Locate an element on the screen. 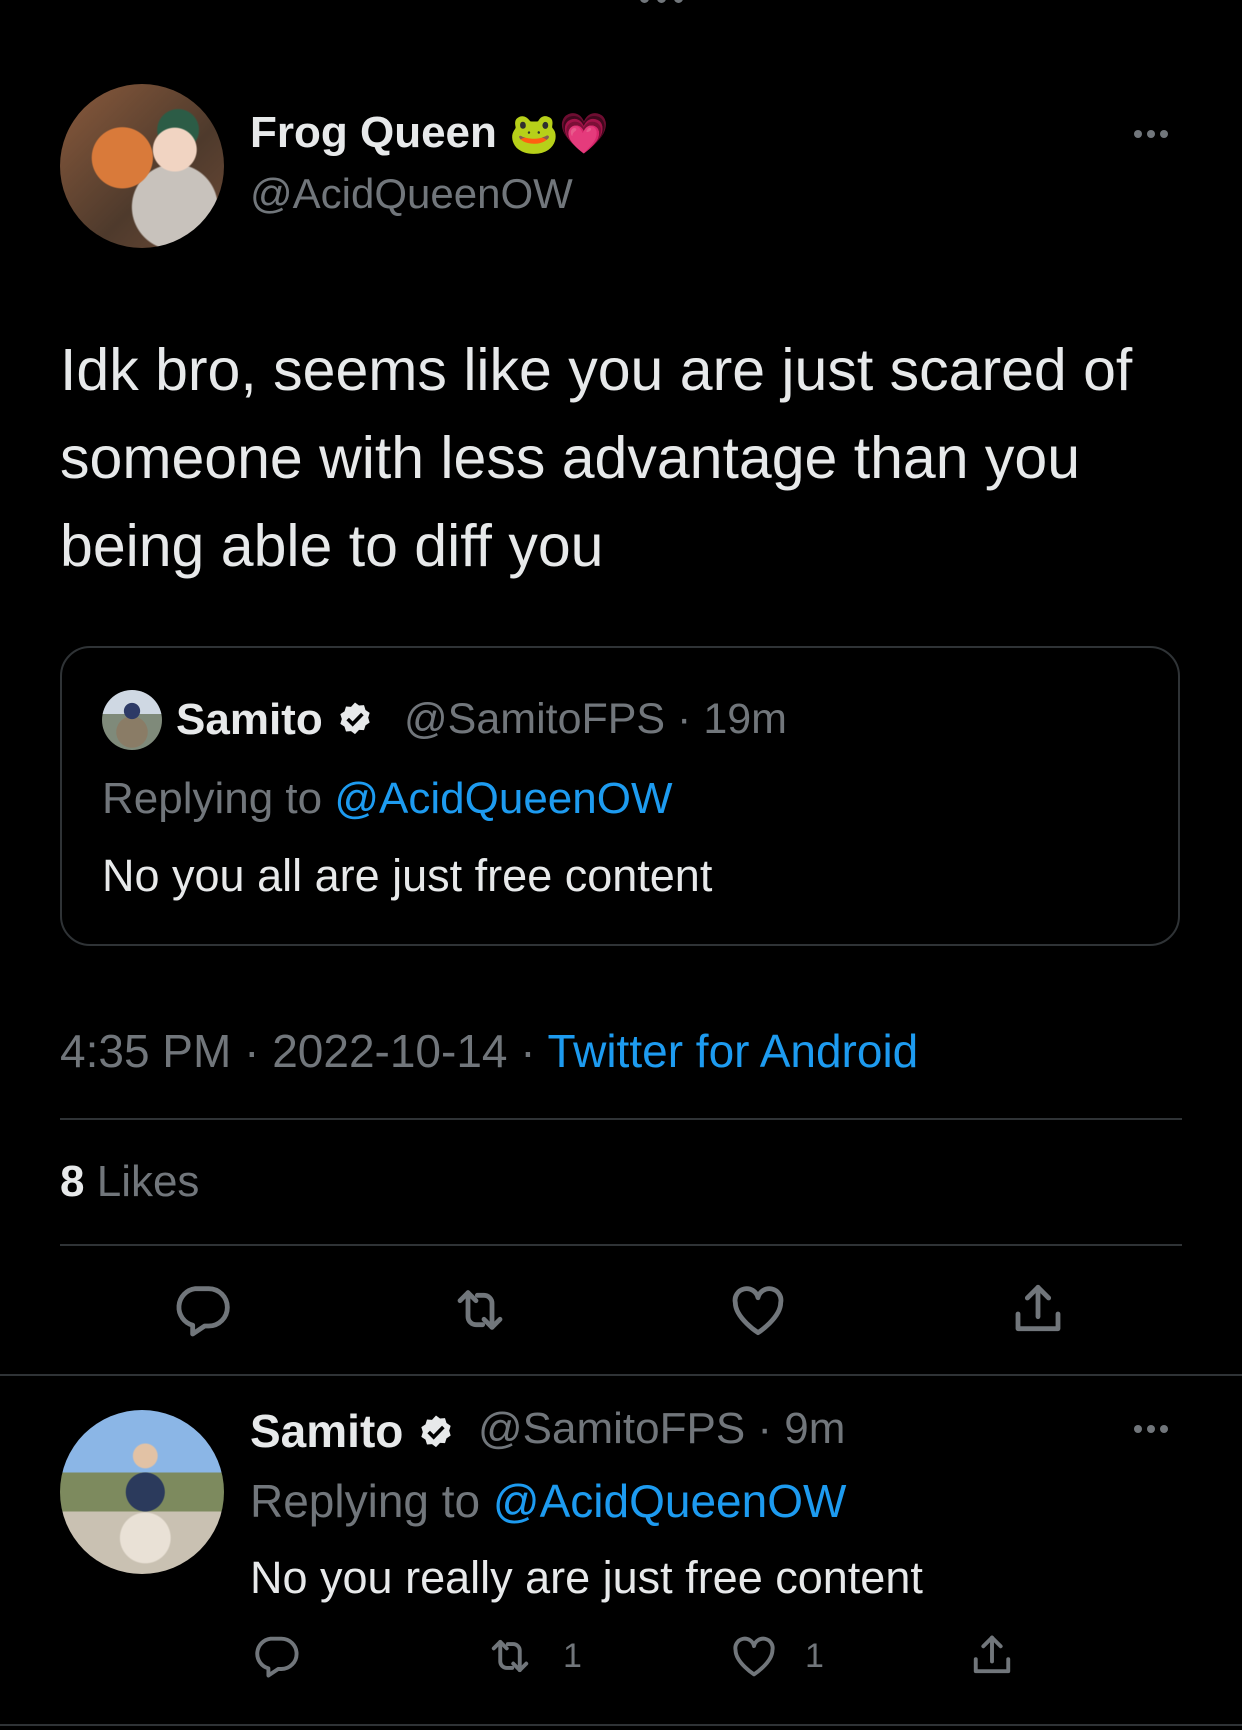  quoted-handle-time: @SamitoFPS · 19m is located at coordinates (595, 719).